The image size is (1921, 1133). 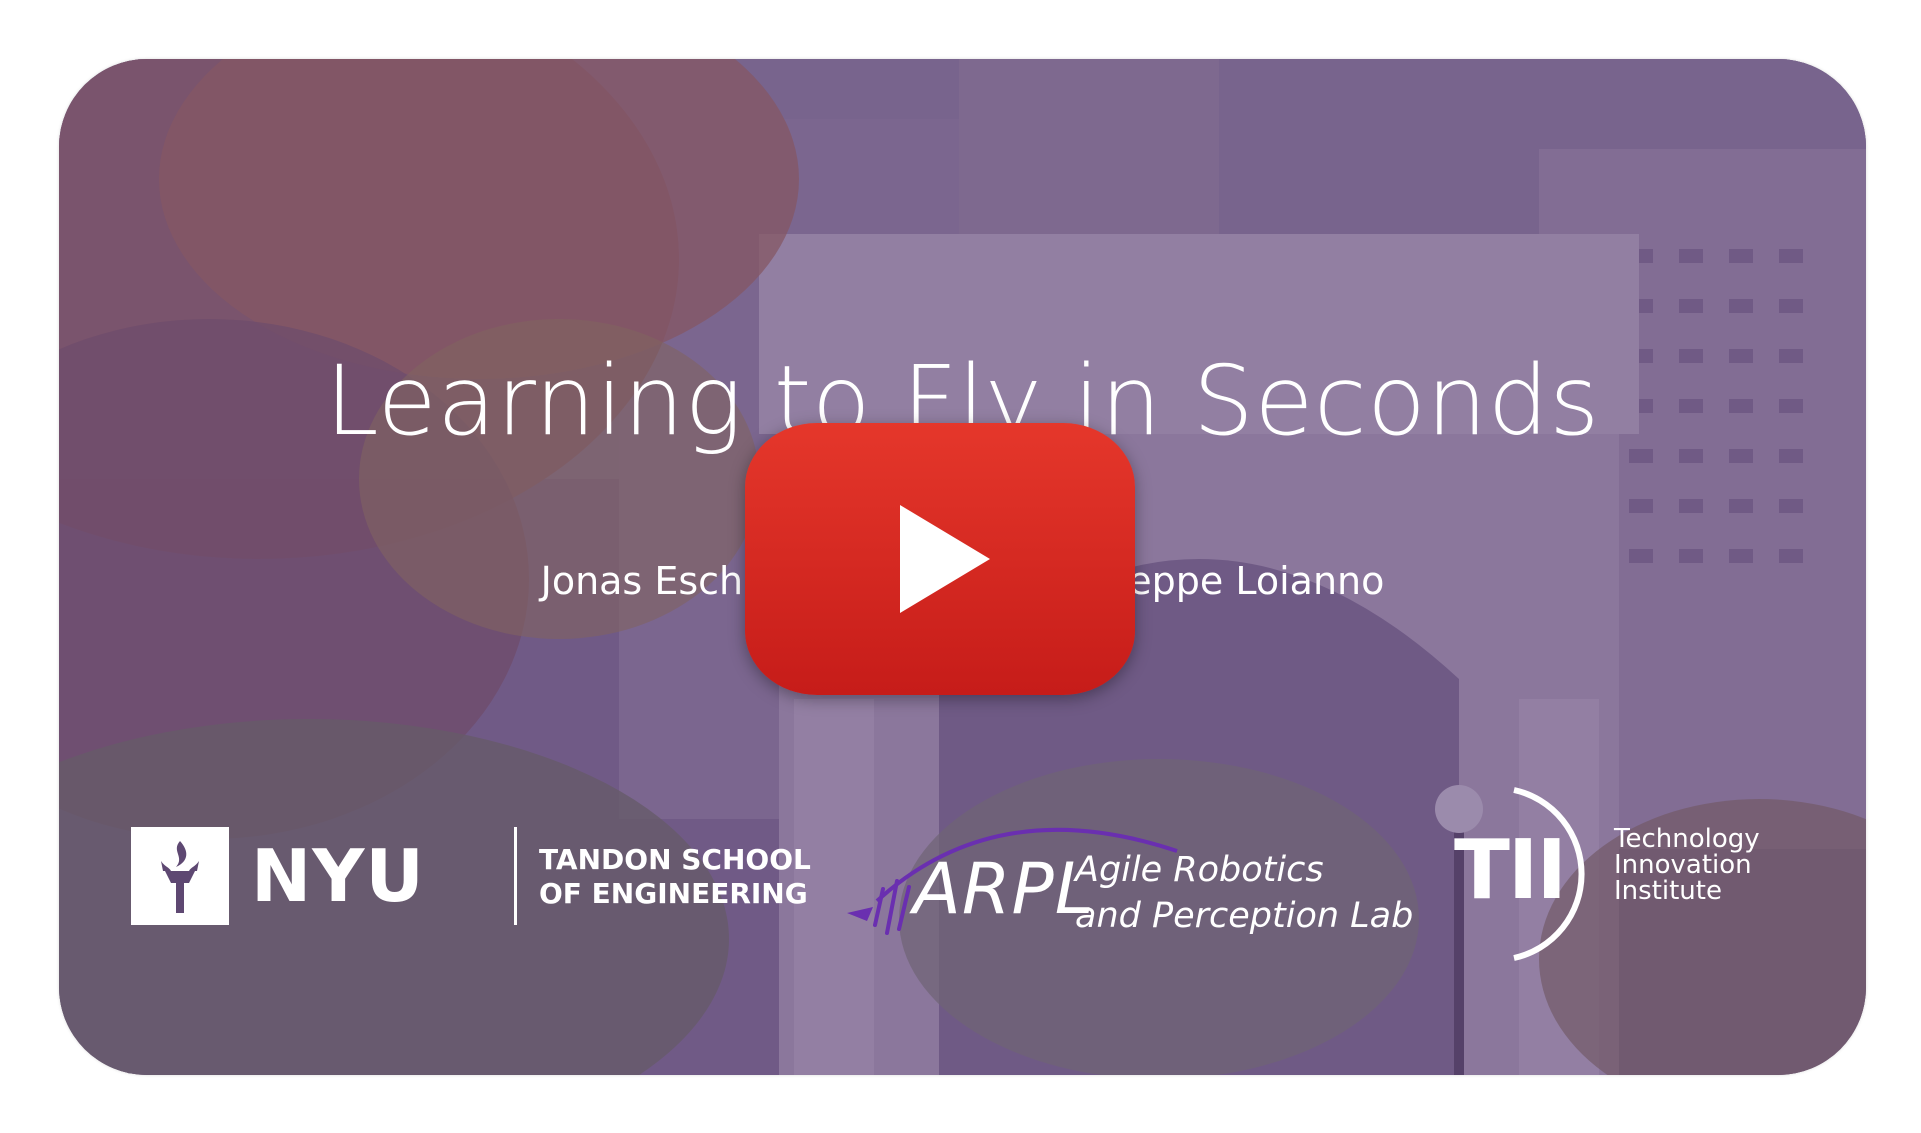 I want to click on arpl-wordmark: ARPL, so click(x=1004, y=889).